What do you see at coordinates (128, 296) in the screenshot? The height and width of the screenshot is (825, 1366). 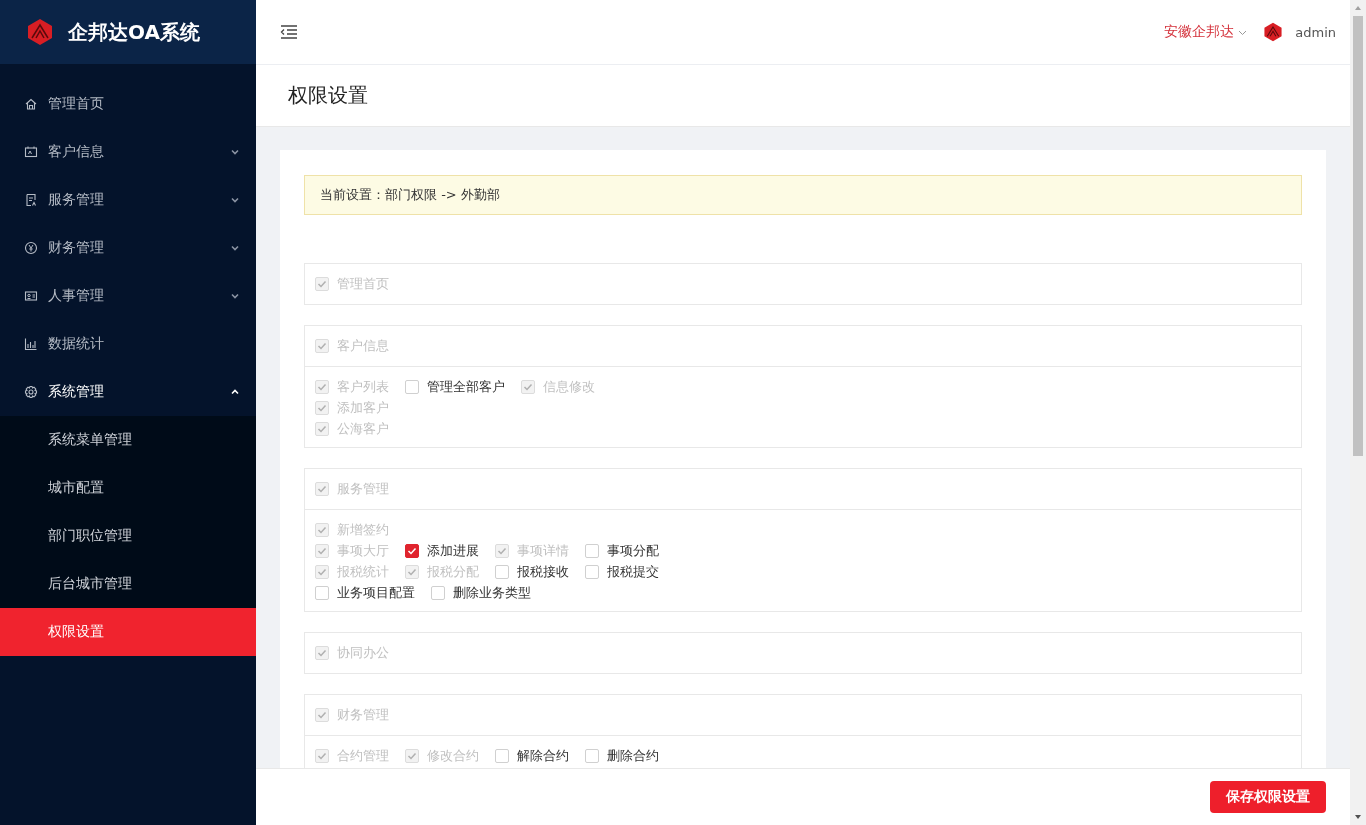 I see `sidebar-item: 人事管理` at bounding box center [128, 296].